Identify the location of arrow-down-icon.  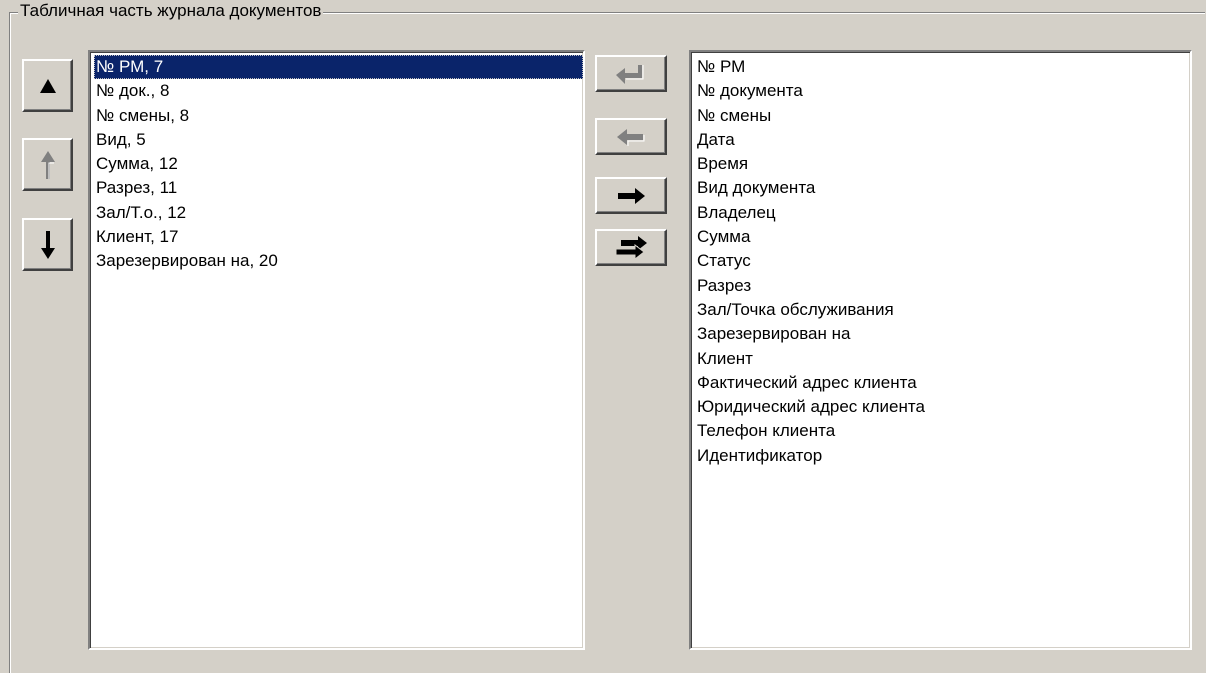
(47, 244).